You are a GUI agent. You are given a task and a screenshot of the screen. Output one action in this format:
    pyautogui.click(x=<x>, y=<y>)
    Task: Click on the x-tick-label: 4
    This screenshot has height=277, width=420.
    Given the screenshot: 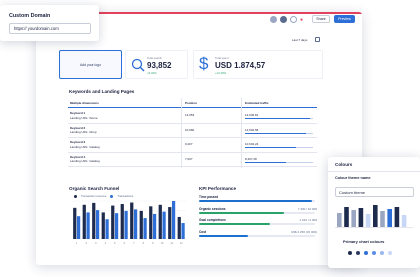 What is the action you would take?
    pyautogui.click(x=106, y=243)
    